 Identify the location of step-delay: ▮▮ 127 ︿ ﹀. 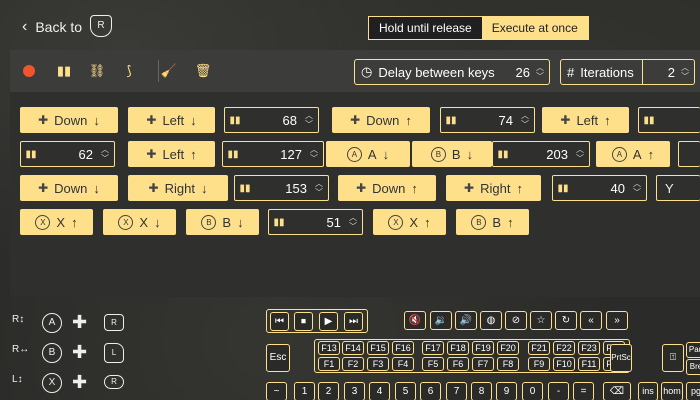
(273, 154).